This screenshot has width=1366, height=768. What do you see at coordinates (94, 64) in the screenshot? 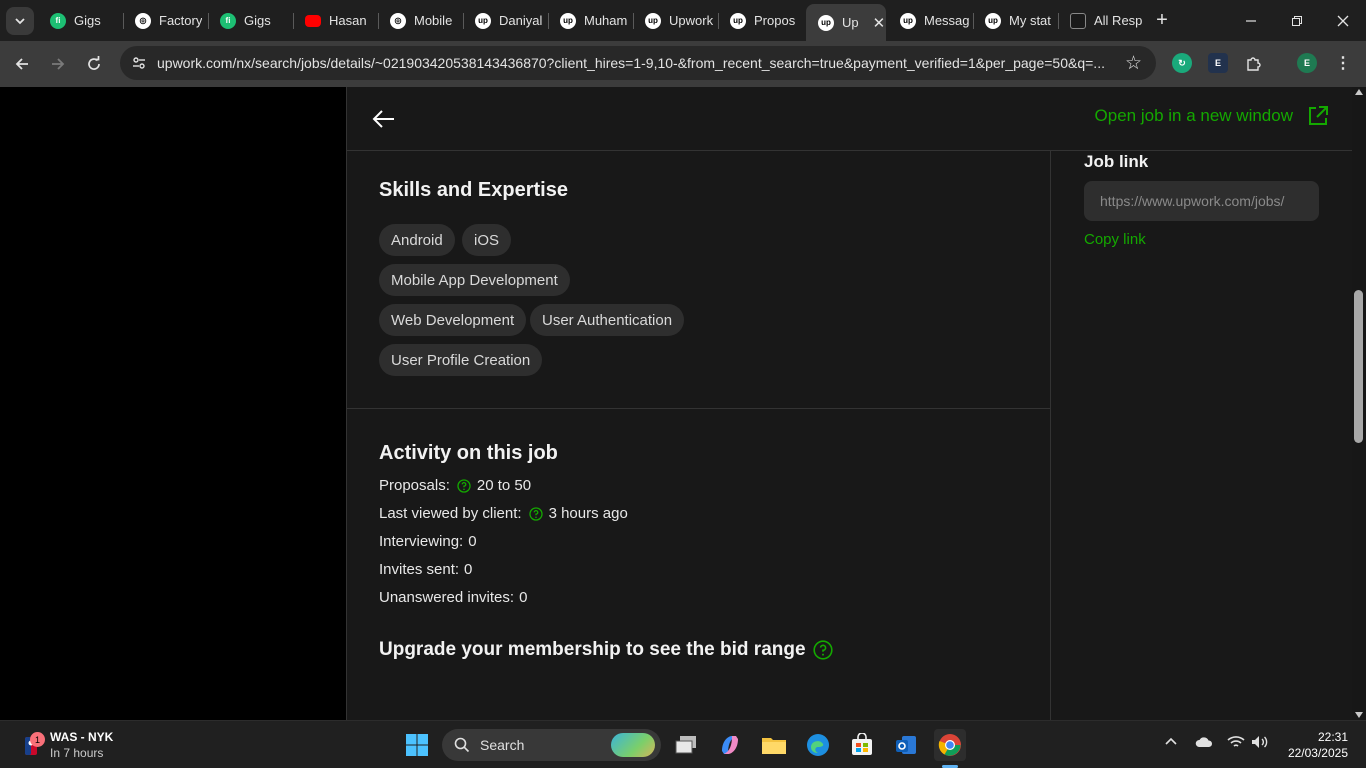
I see `reload-button` at bounding box center [94, 64].